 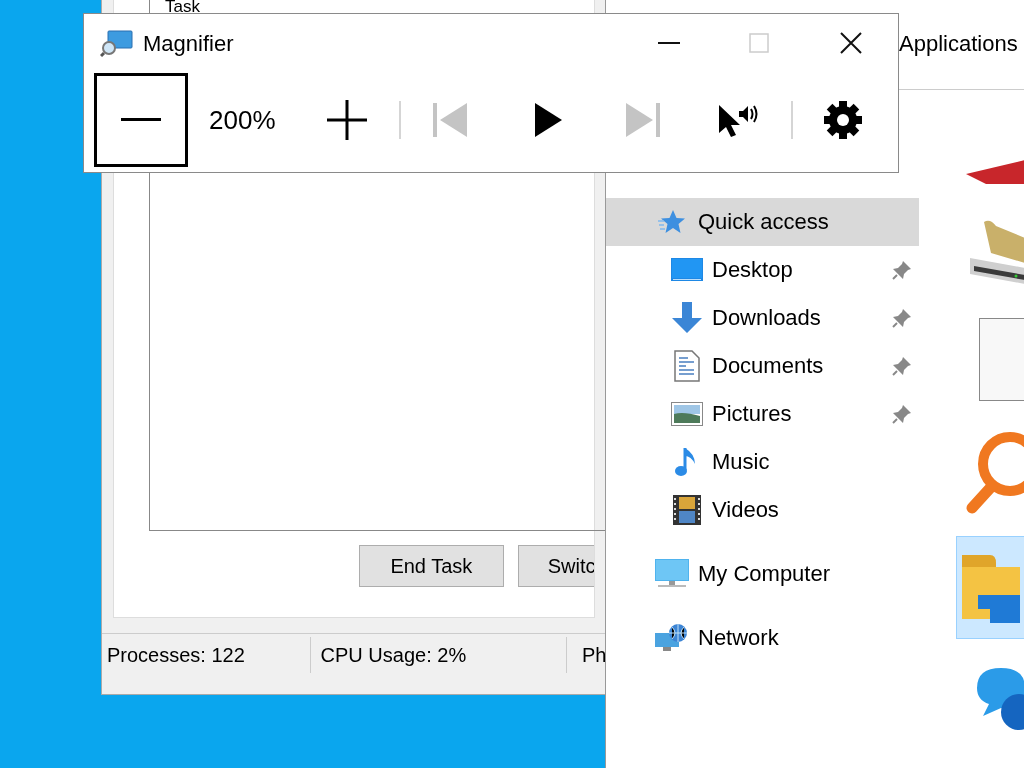 What do you see at coordinates (762, 222) in the screenshot?
I see `nav-item: Quick access` at bounding box center [762, 222].